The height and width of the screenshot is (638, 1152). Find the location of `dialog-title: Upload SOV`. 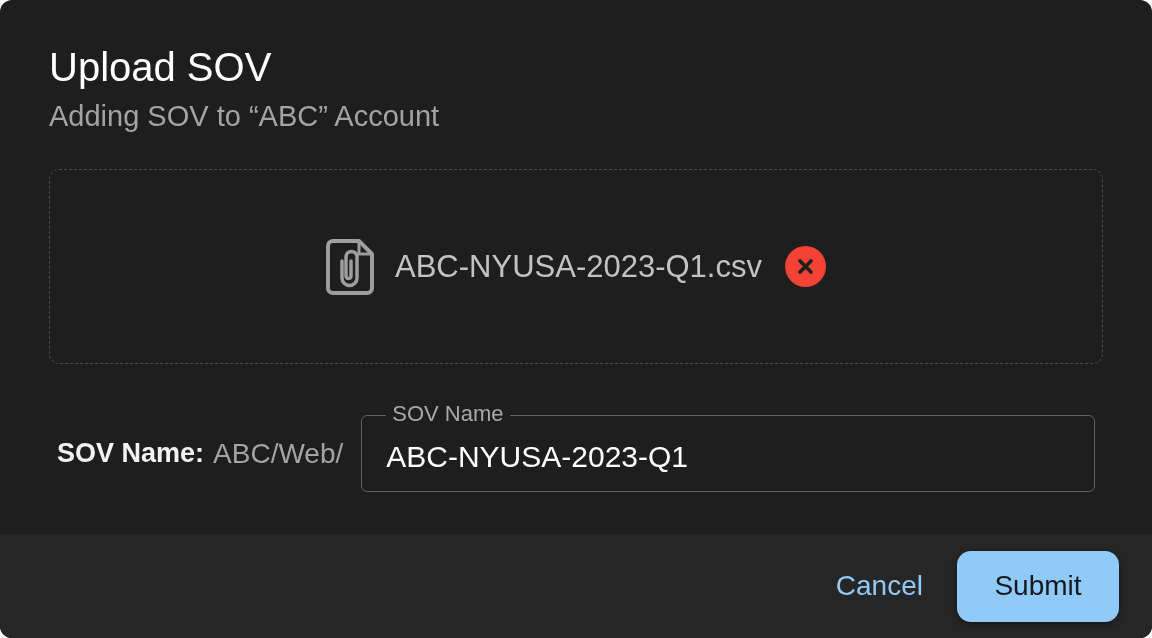

dialog-title: Upload SOV is located at coordinates (160, 67).